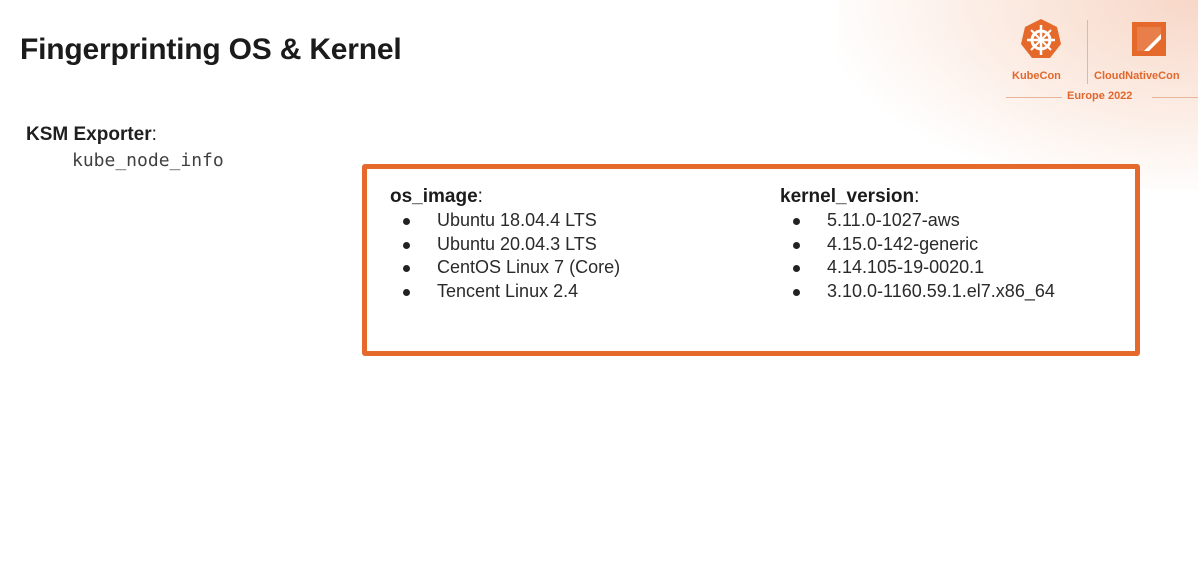 Image resolution: width=1198 pixels, height=585 pixels. What do you see at coordinates (1036, 76) in the screenshot?
I see `logo-kubecon-text: KubeCon` at bounding box center [1036, 76].